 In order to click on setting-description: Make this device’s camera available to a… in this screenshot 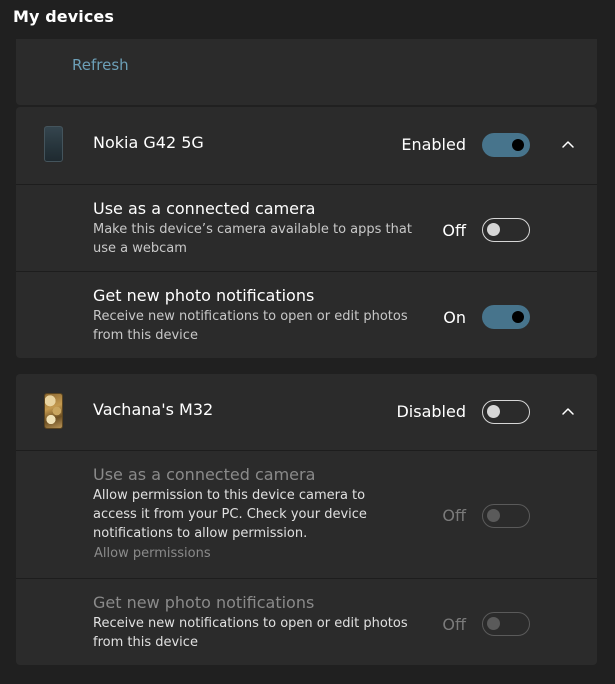, I will do `click(252, 239)`.